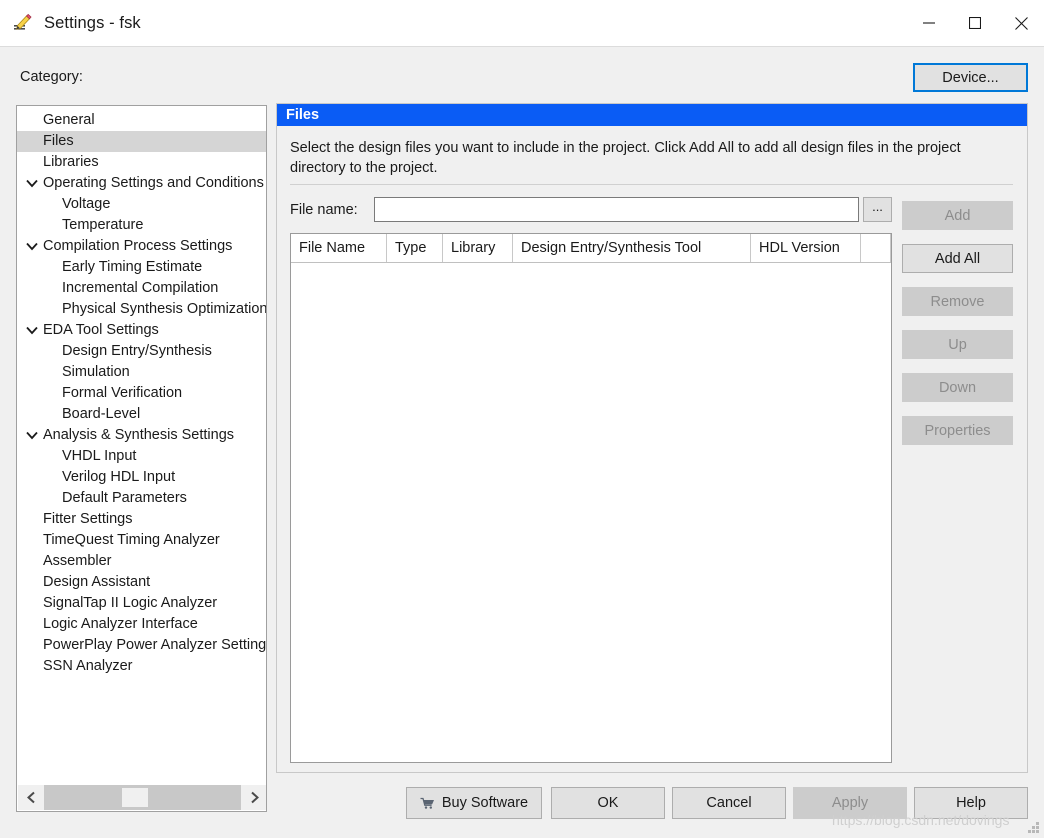  I want to click on column-header-design-entry-synthesis-tool: Design Entry/Synthesis Tool, so click(632, 248).